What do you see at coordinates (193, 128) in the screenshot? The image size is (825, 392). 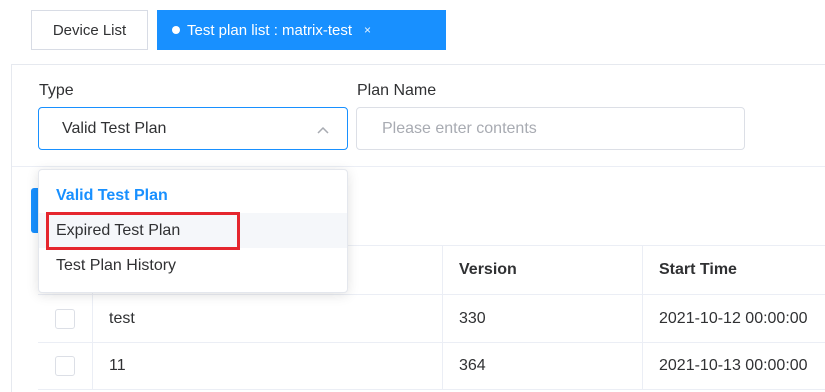 I see `type-select: Valid Test Plan` at bounding box center [193, 128].